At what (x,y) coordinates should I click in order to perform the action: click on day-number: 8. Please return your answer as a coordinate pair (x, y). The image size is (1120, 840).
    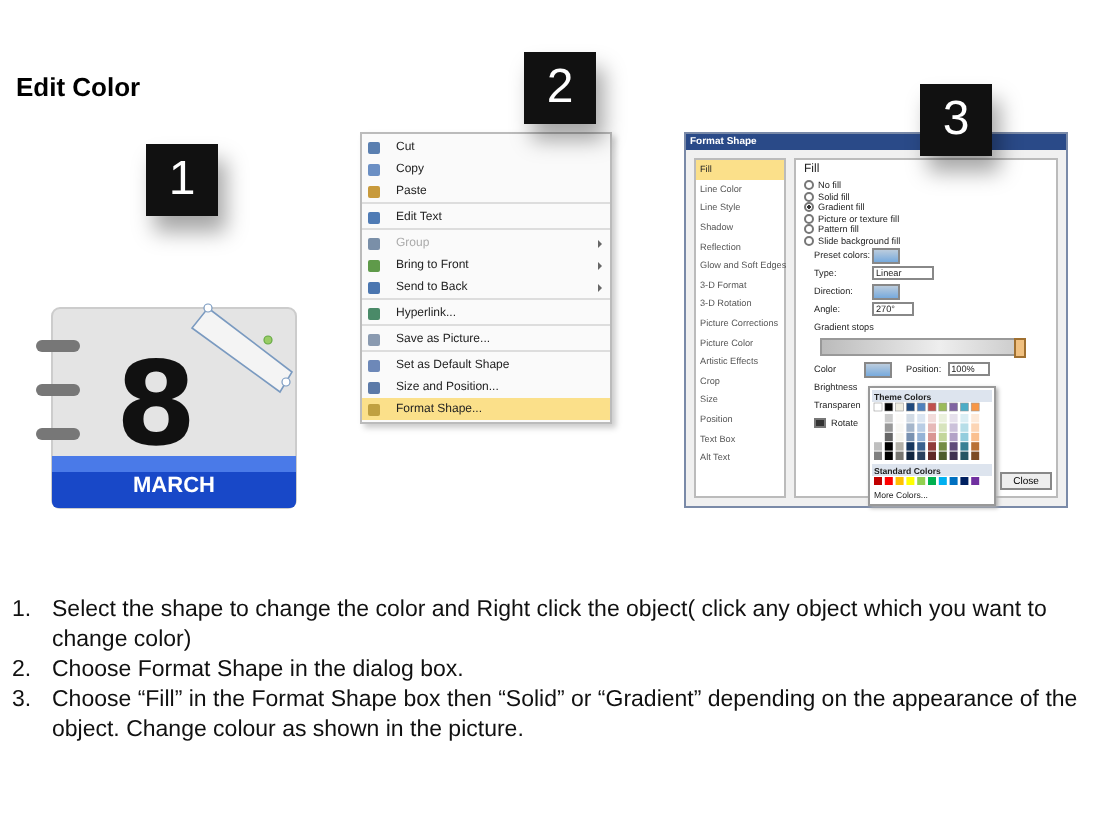
    Looking at the image, I should click on (156, 404).